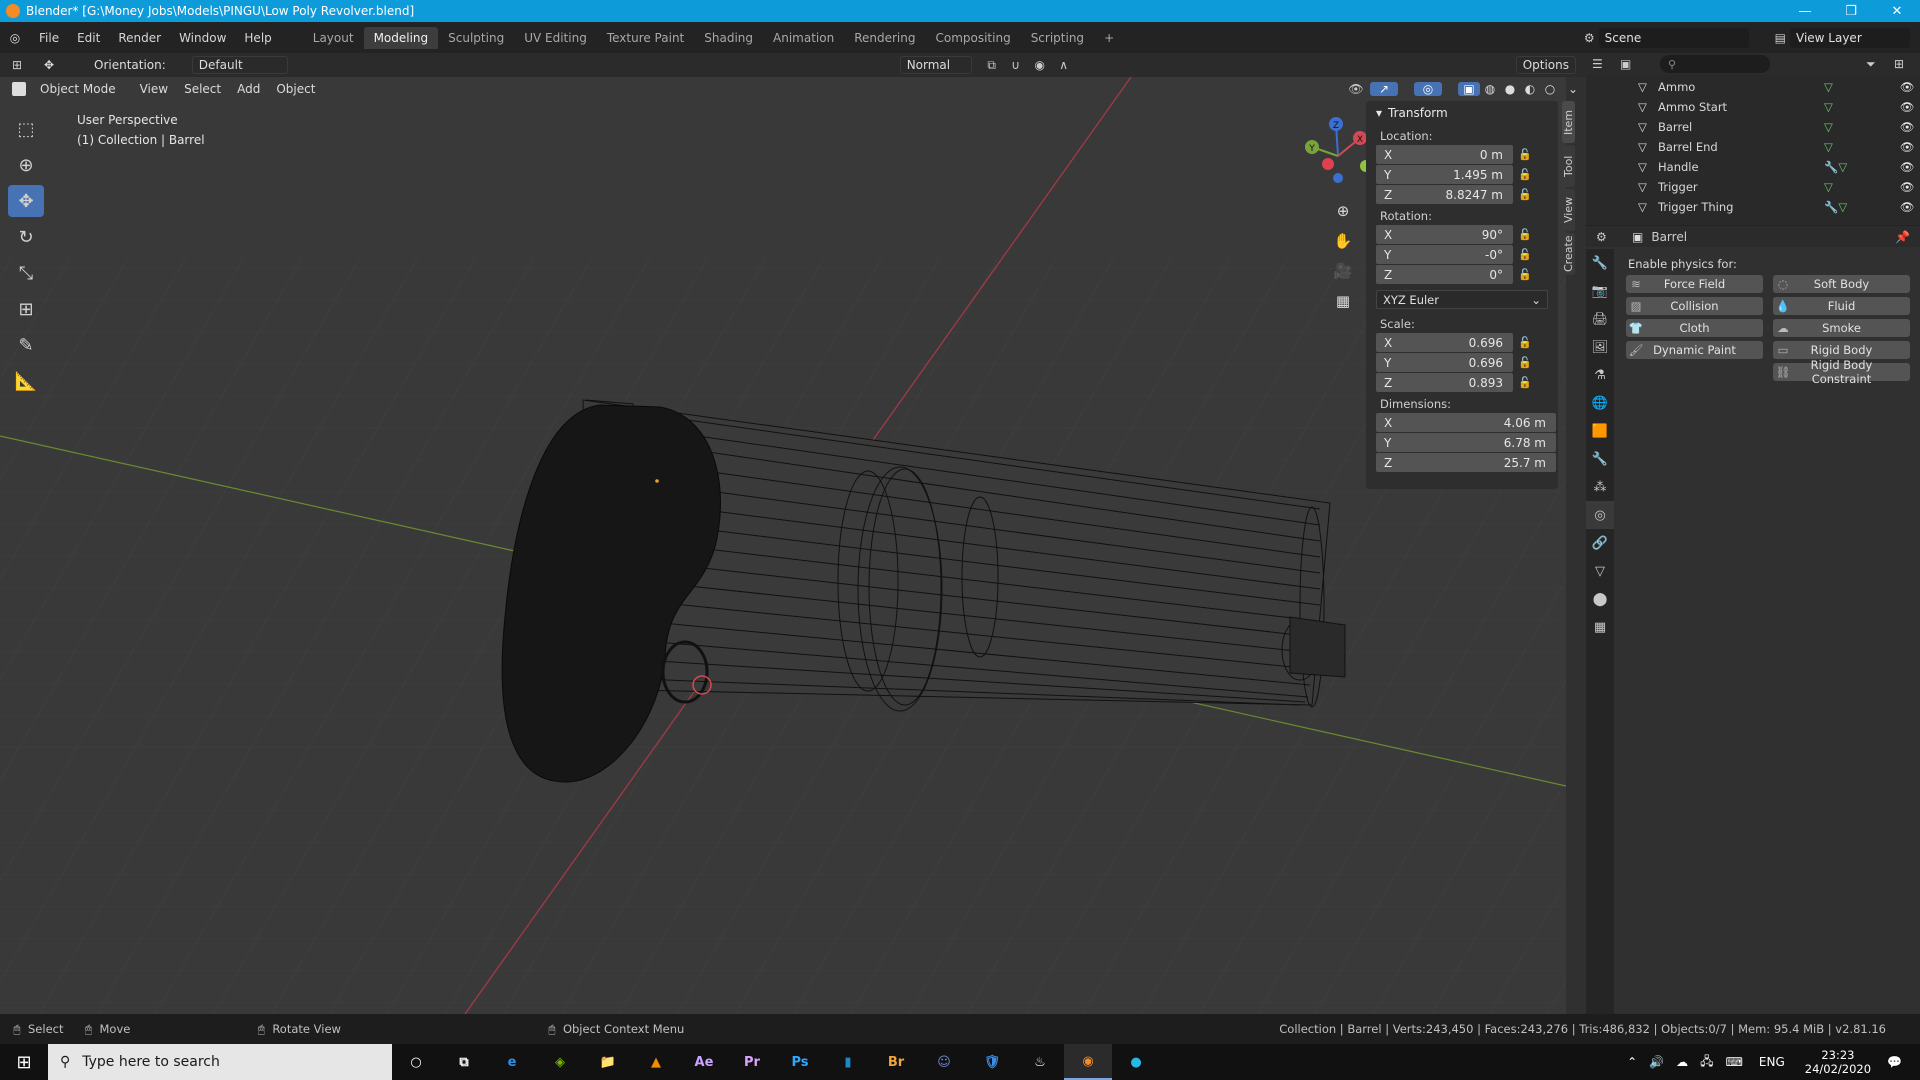 The width and height of the screenshot is (1920, 1080). Describe the element at coordinates (1600, 375) in the screenshot. I see `scene-props-icon: ⚗` at that location.